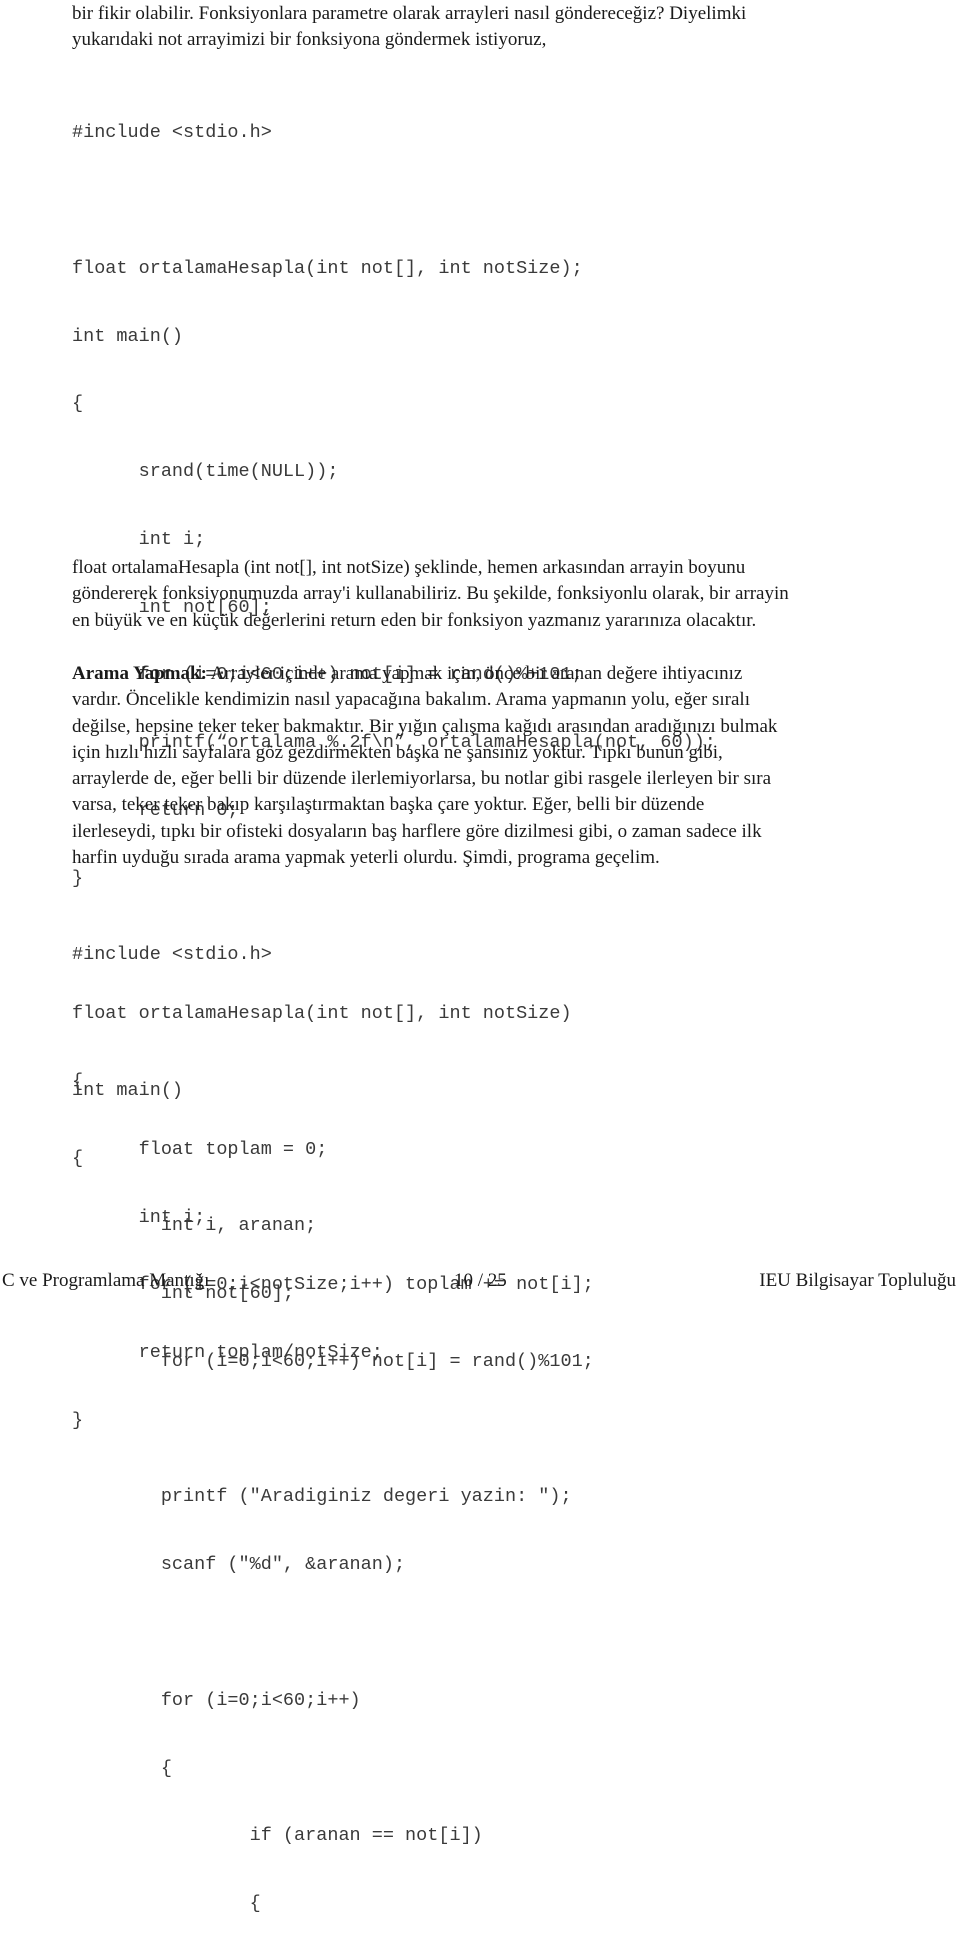 The height and width of the screenshot is (1938, 960). I want to click on page-number: 10 / 25, so click(480, 1280).